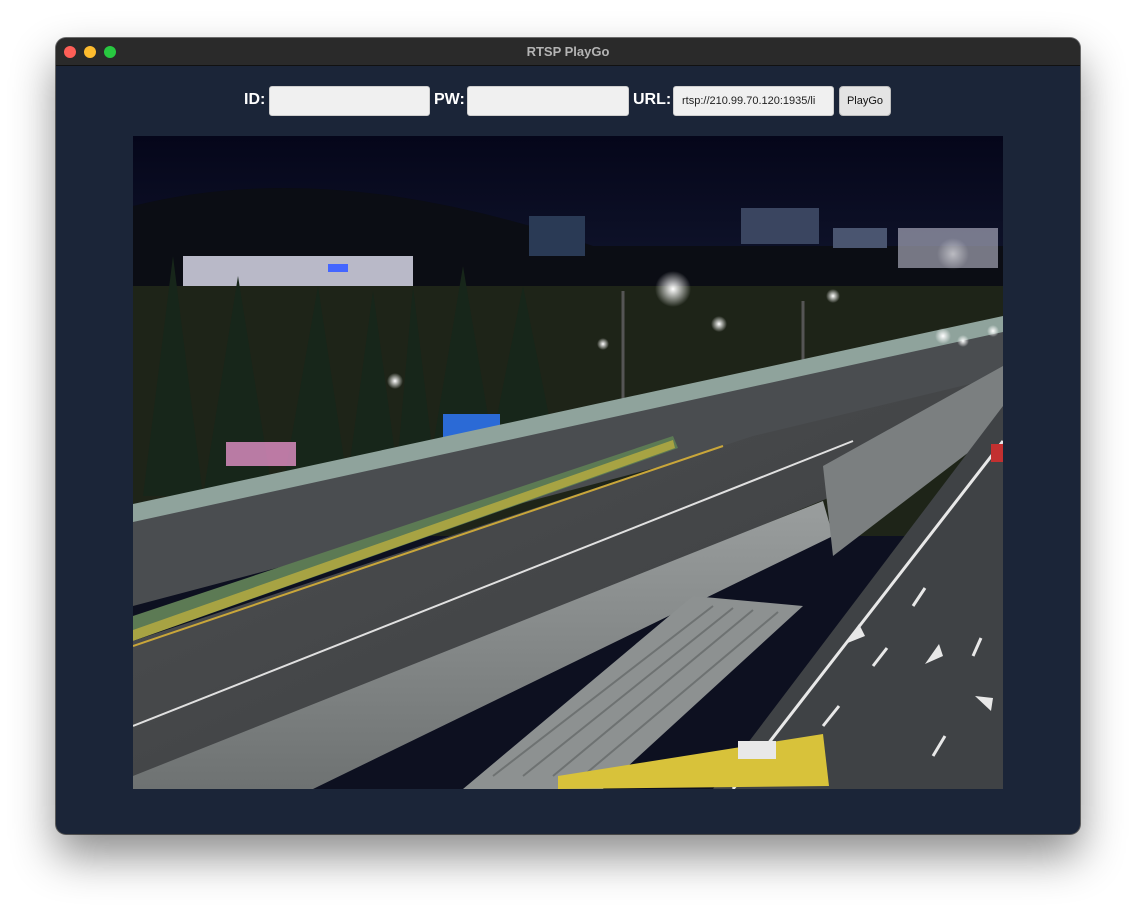 The width and height of the screenshot is (1136, 908). What do you see at coordinates (865, 101) in the screenshot?
I see `playgo-button: PlayGo` at bounding box center [865, 101].